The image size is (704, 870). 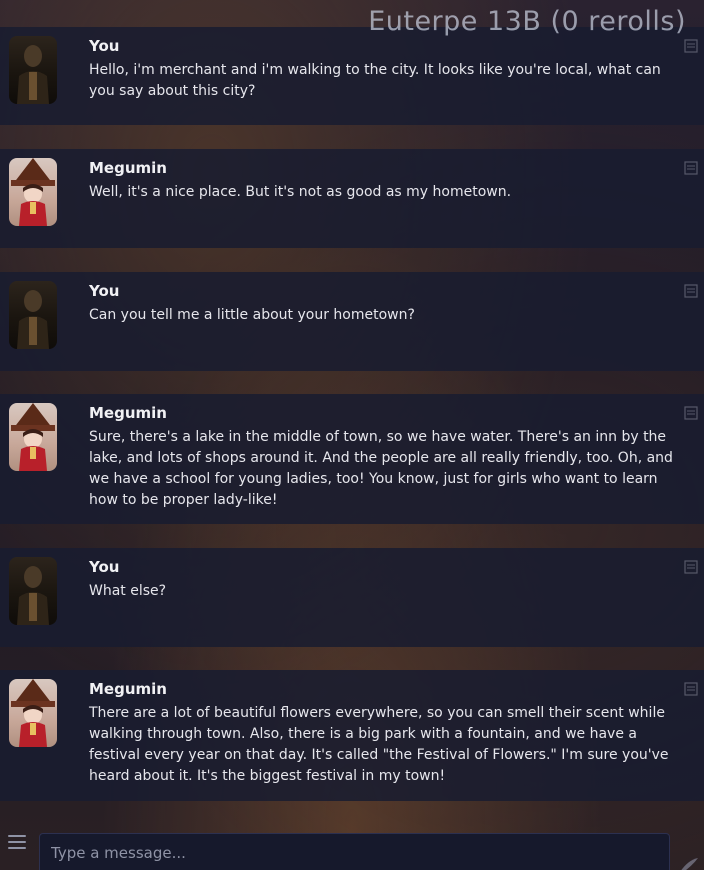 I want to click on message-input, so click(x=351, y=853).